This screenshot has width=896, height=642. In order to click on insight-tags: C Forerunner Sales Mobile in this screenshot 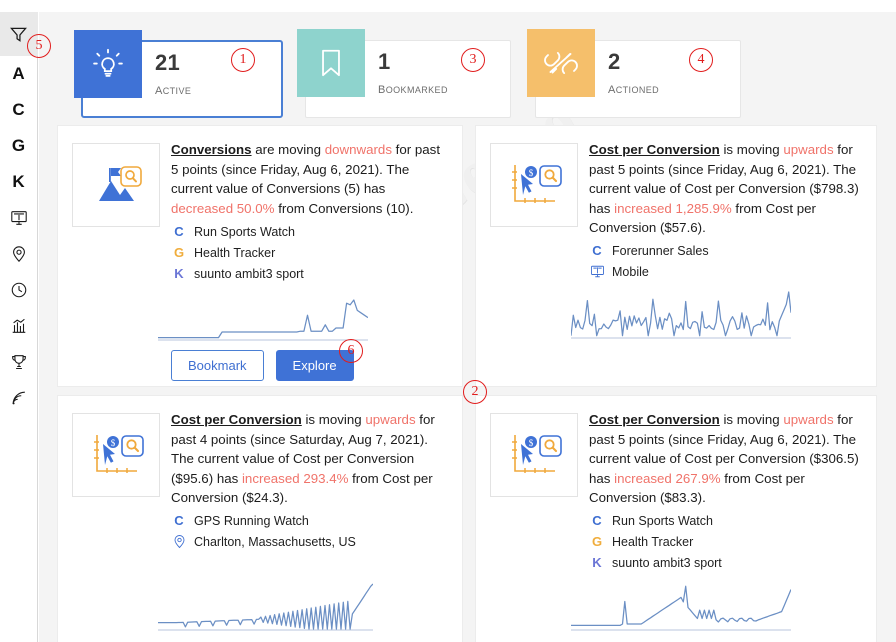, I will do `click(649, 262)`.